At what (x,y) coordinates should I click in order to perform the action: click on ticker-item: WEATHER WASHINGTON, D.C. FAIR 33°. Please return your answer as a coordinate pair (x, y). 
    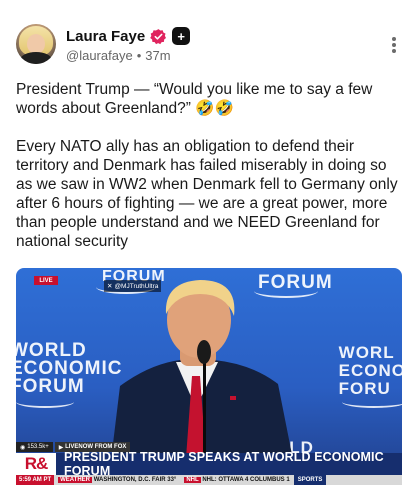
    Looking at the image, I should click on (117, 480).